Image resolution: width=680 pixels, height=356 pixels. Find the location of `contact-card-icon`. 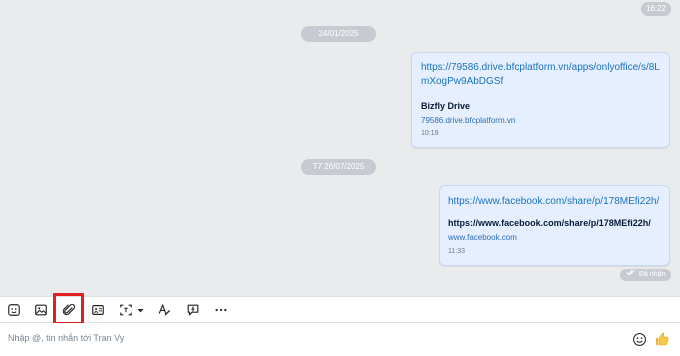

contact-card-icon is located at coordinates (98, 310).